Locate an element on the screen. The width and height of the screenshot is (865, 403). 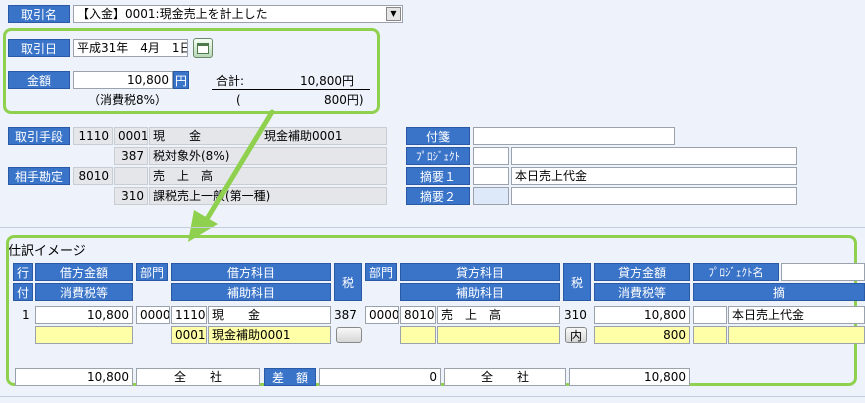
row-credit-code: 8010 is located at coordinates (418, 315).